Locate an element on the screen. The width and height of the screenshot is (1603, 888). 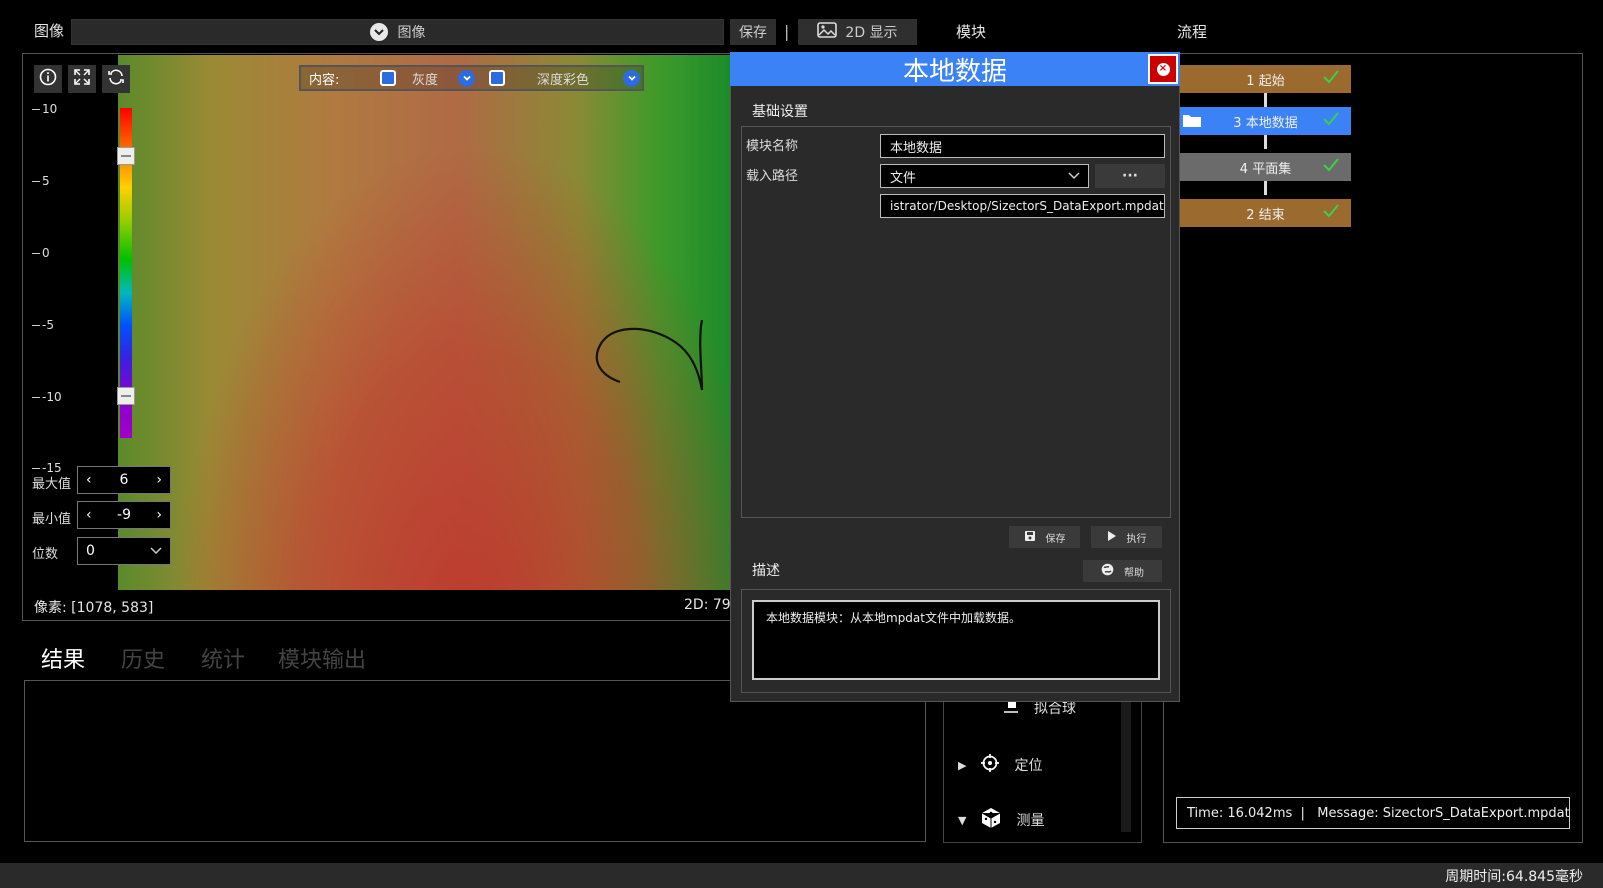
tab-results: 结果 is located at coordinates (63, 658).